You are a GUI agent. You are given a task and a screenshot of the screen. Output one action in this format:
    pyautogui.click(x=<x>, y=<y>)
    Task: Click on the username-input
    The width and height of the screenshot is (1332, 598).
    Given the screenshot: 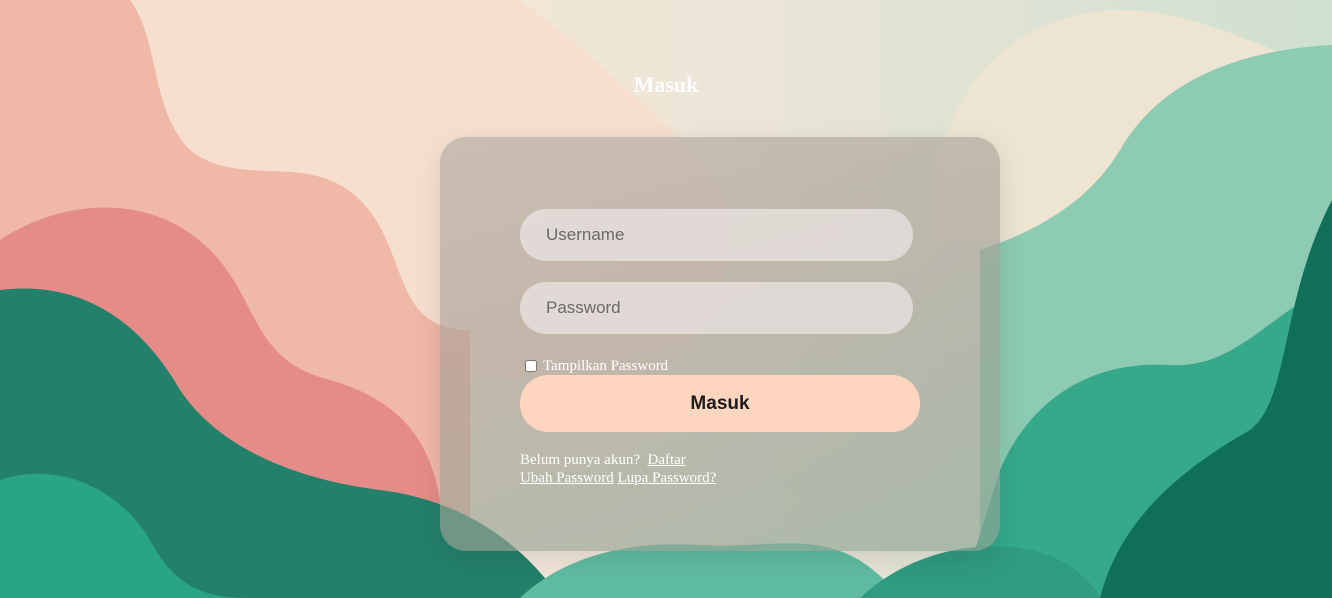 What is the action you would take?
    pyautogui.click(x=716, y=235)
    